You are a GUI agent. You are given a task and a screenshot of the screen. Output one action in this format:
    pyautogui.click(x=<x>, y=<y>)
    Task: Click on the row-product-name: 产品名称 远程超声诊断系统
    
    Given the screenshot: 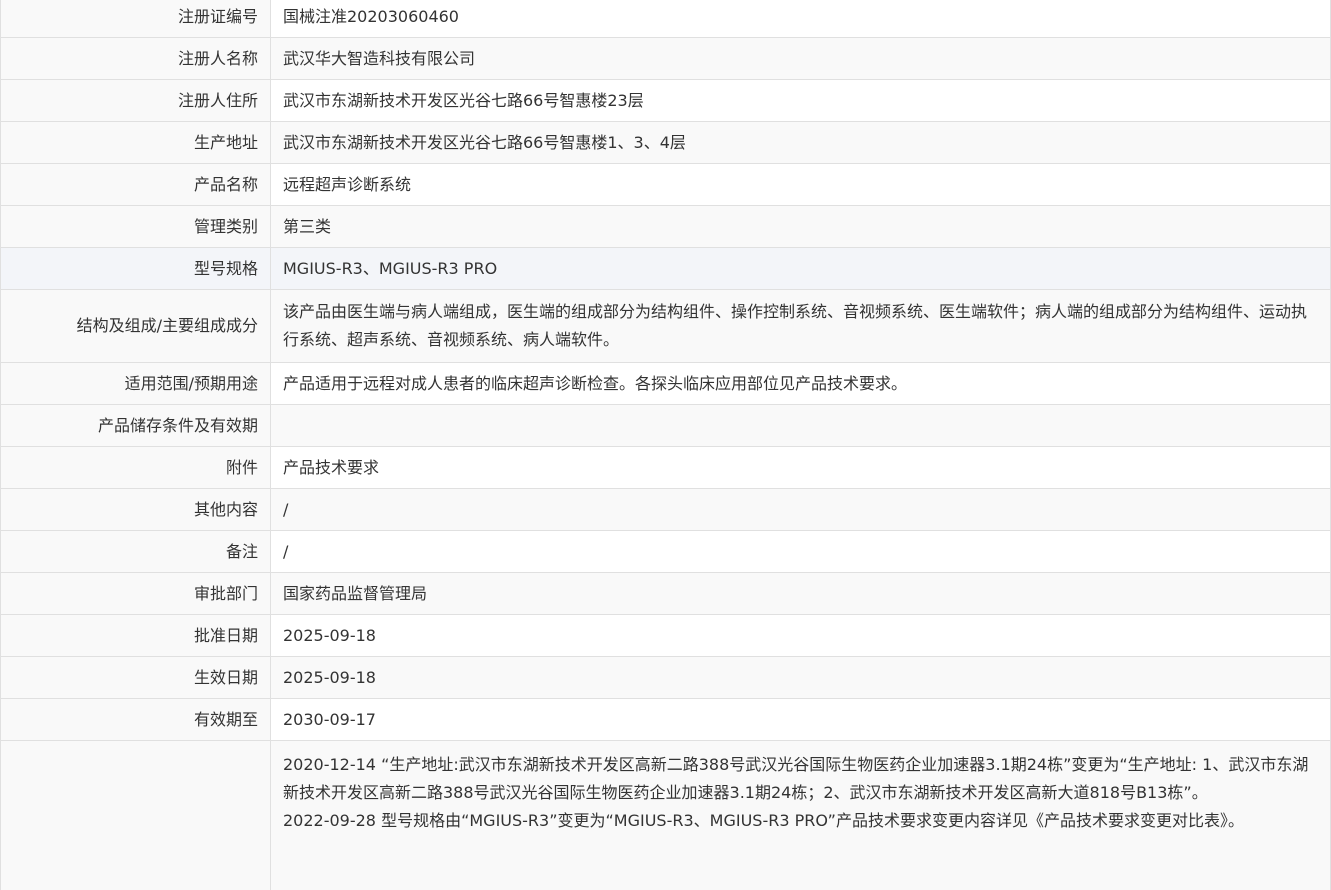 What is the action you would take?
    pyautogui.click(x=665, y=184)
    